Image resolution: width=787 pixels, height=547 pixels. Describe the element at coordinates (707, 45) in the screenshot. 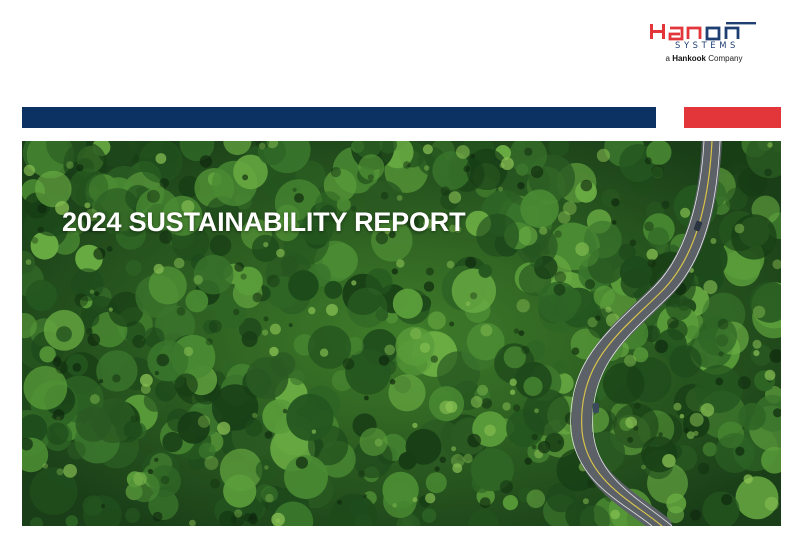

I see `logo-subtitle: SYSTEMS` at that location.